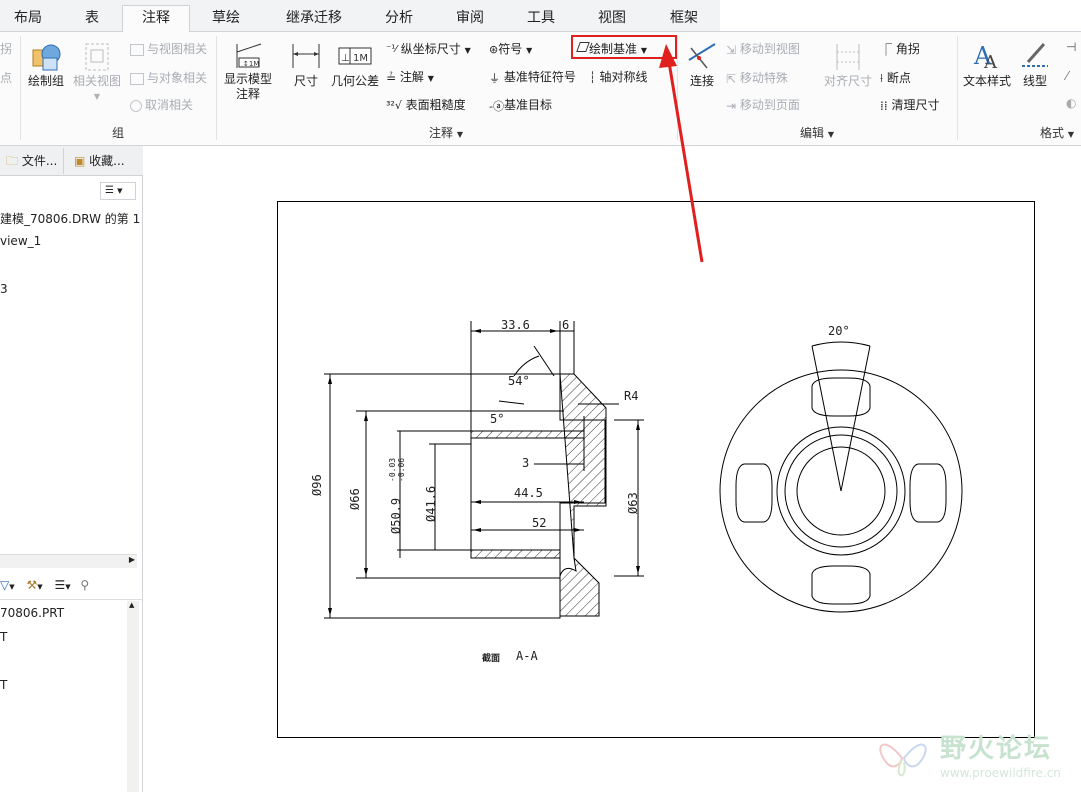 This screenshot has height=792, width=1081. I want to click on tree-item-3: 3, so click(4, 289).